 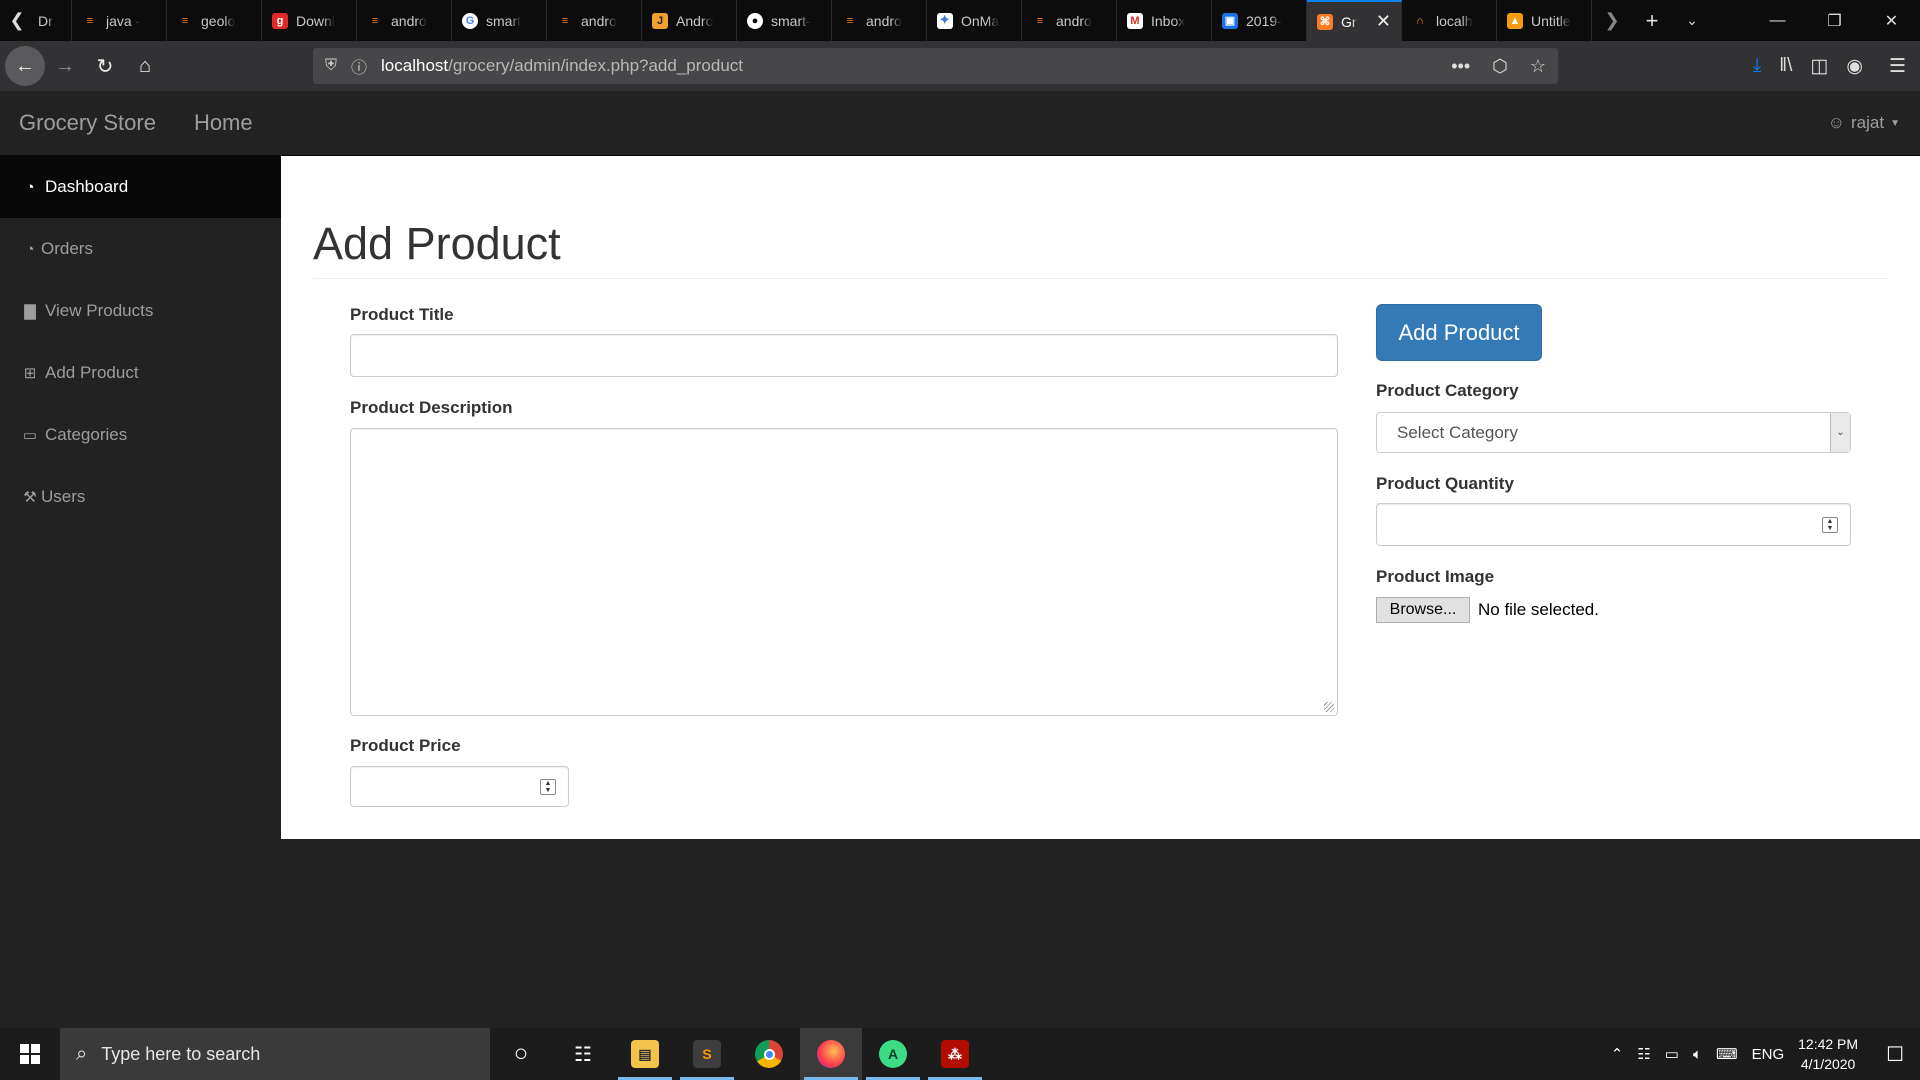 I want to click on chrome-icon, so click(x=769, y=1054).